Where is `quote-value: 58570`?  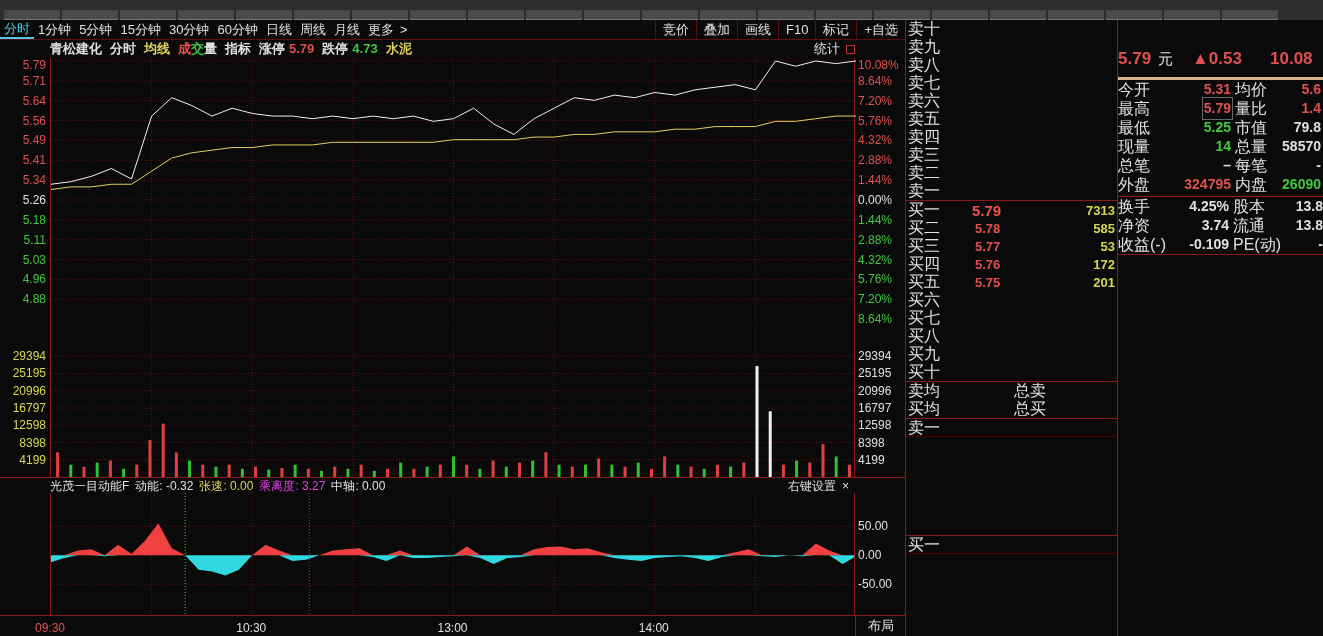 quote-value: 58570 is located at coordinates (1301, 146).